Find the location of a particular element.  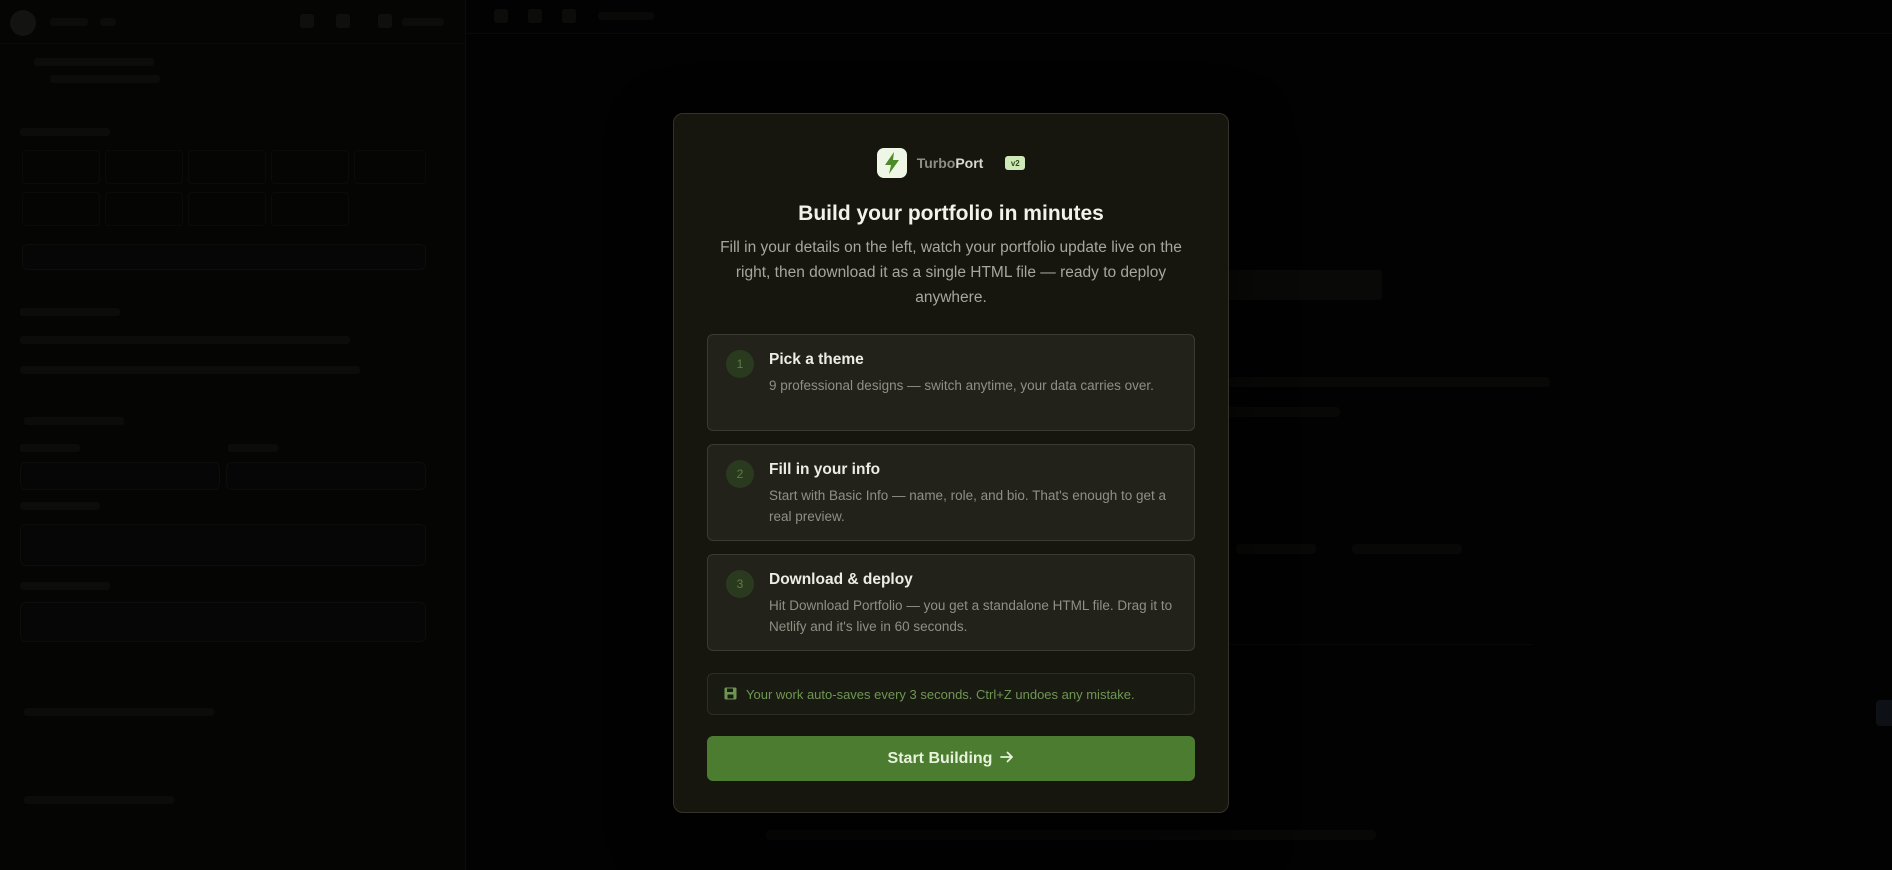

version-badge: v2 is located at coordinates (1015, 163).